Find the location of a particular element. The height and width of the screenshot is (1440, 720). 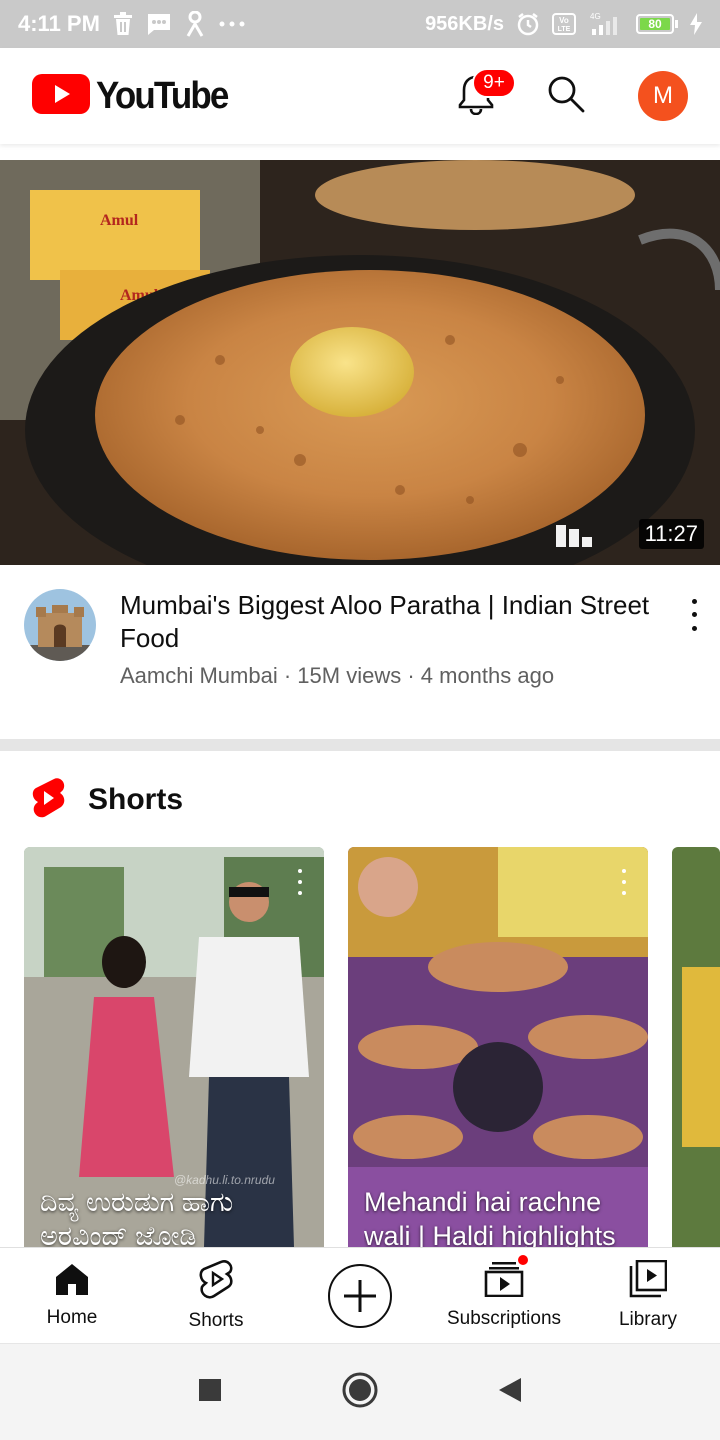

circle-icon is located at coordinates (360, 1392).